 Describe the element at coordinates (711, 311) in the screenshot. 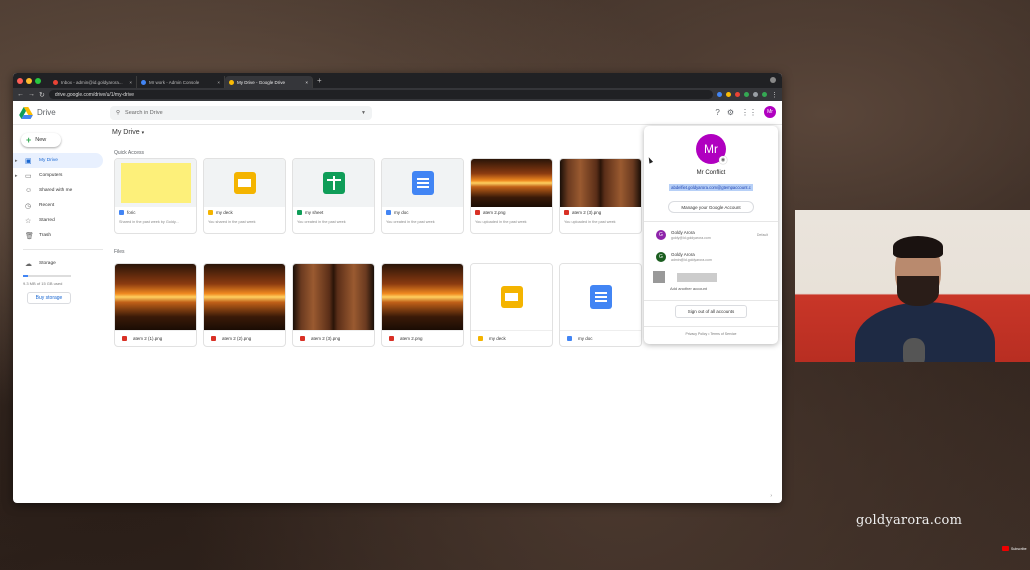

I see `sign-out-button: Sign out of all accounts` at that location.